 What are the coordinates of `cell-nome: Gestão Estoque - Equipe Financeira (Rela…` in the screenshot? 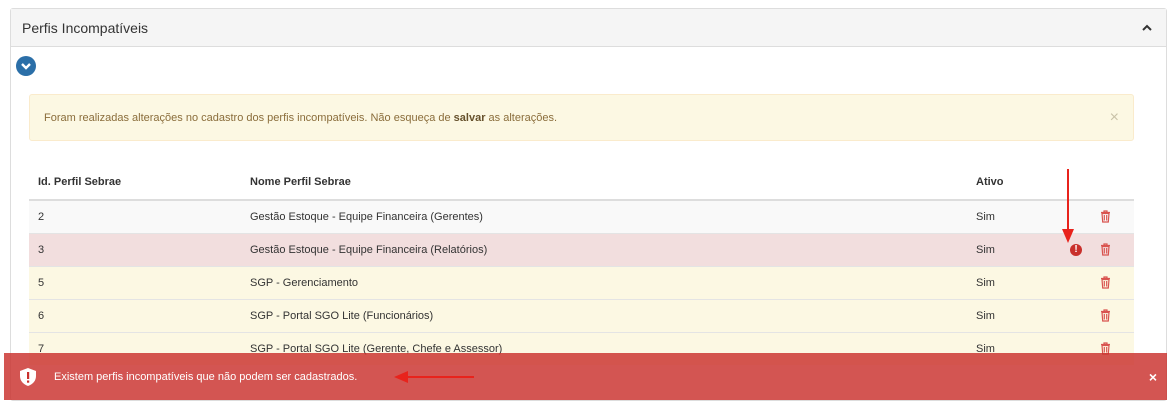 It's located at (604, 249).